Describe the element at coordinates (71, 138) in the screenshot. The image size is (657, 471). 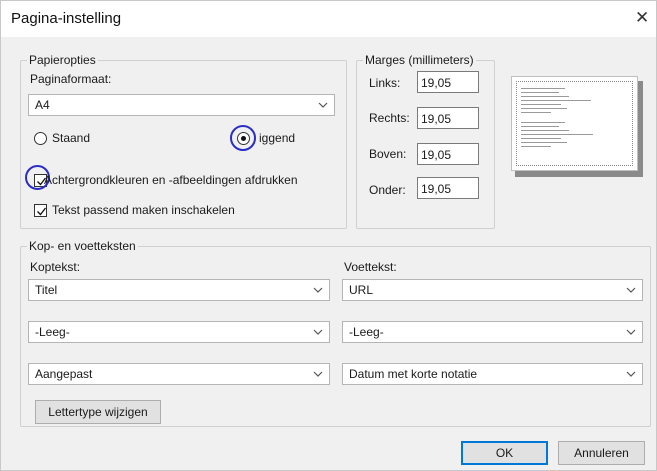
I see `portrait-label: Staand` at that location.